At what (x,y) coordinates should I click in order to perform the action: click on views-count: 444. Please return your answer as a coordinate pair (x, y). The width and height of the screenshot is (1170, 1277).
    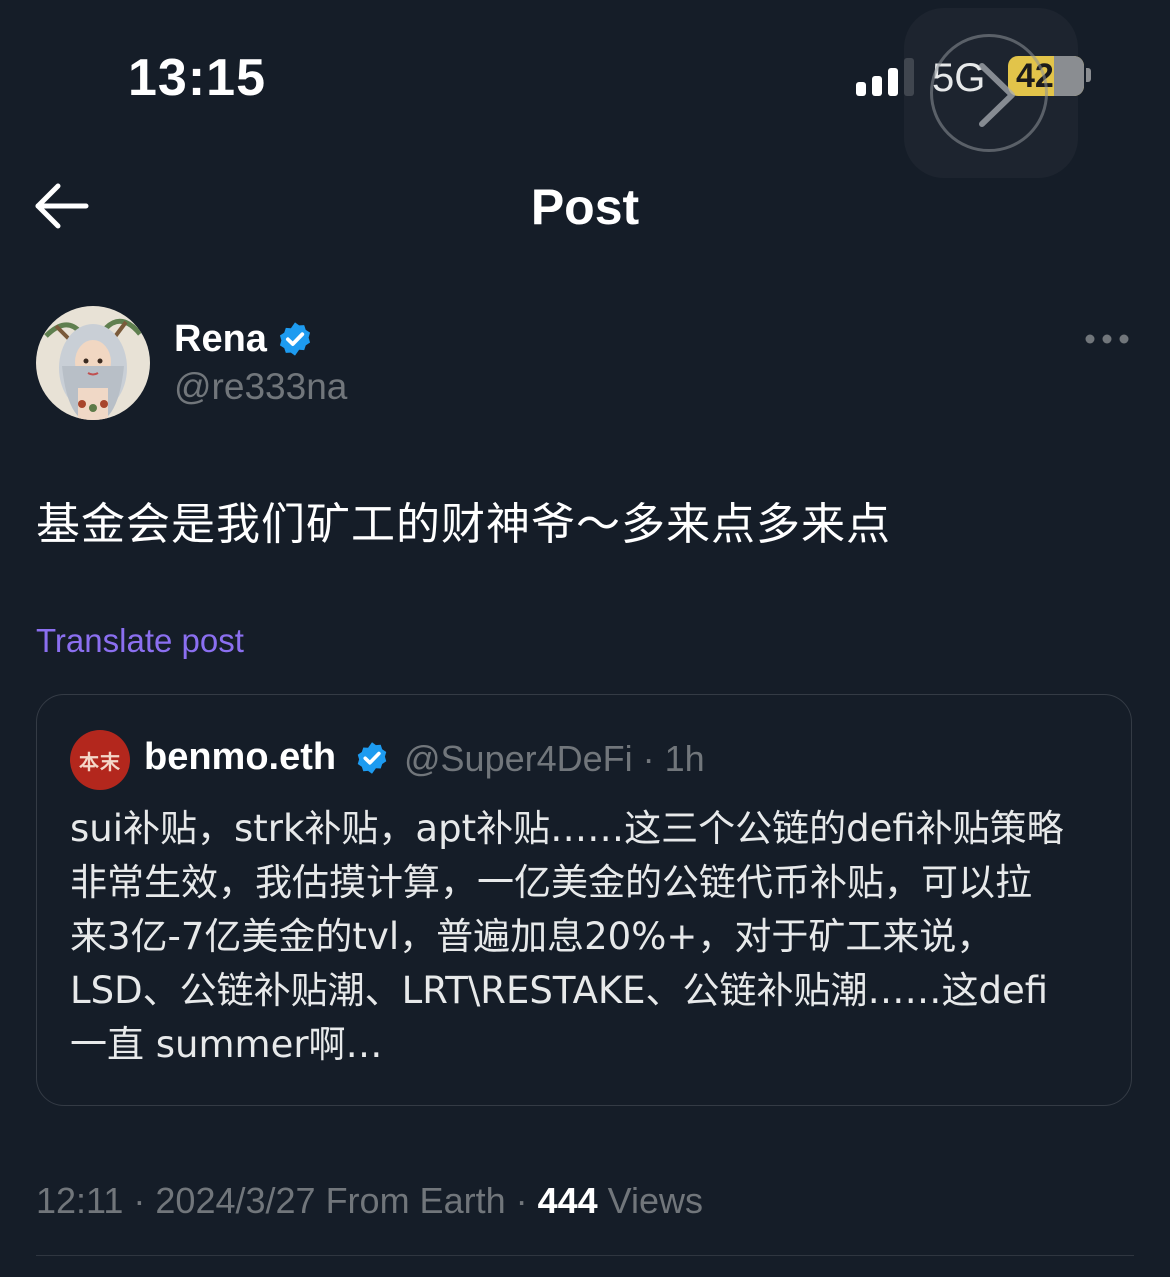
    Looking at the image, I should click on (568, 1200).